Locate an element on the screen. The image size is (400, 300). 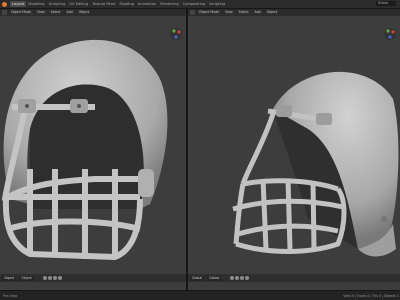
blender-logo-icon is located at coordinates (4, 4).